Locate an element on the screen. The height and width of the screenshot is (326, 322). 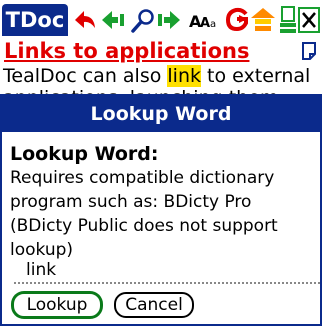
svg-text: a is located at coordinates (213, 24).